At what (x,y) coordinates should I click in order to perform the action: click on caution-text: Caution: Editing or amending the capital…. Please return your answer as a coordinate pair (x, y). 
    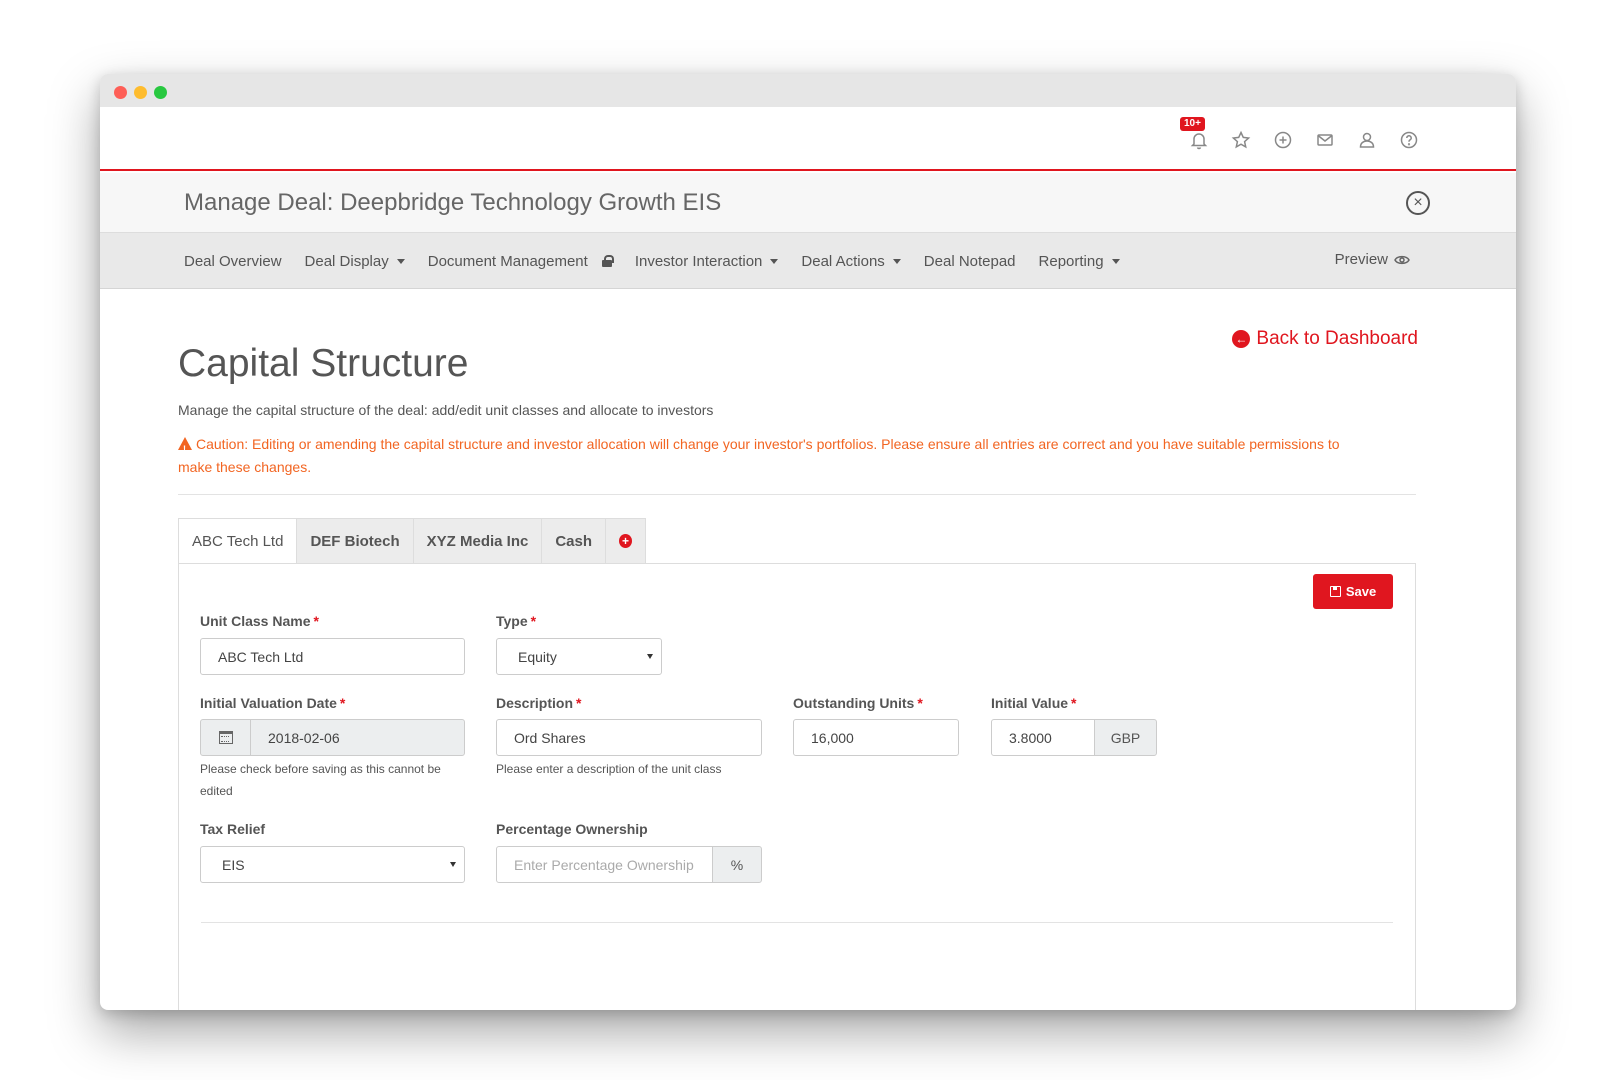
    Looking at the image, I should click on (759, 455).